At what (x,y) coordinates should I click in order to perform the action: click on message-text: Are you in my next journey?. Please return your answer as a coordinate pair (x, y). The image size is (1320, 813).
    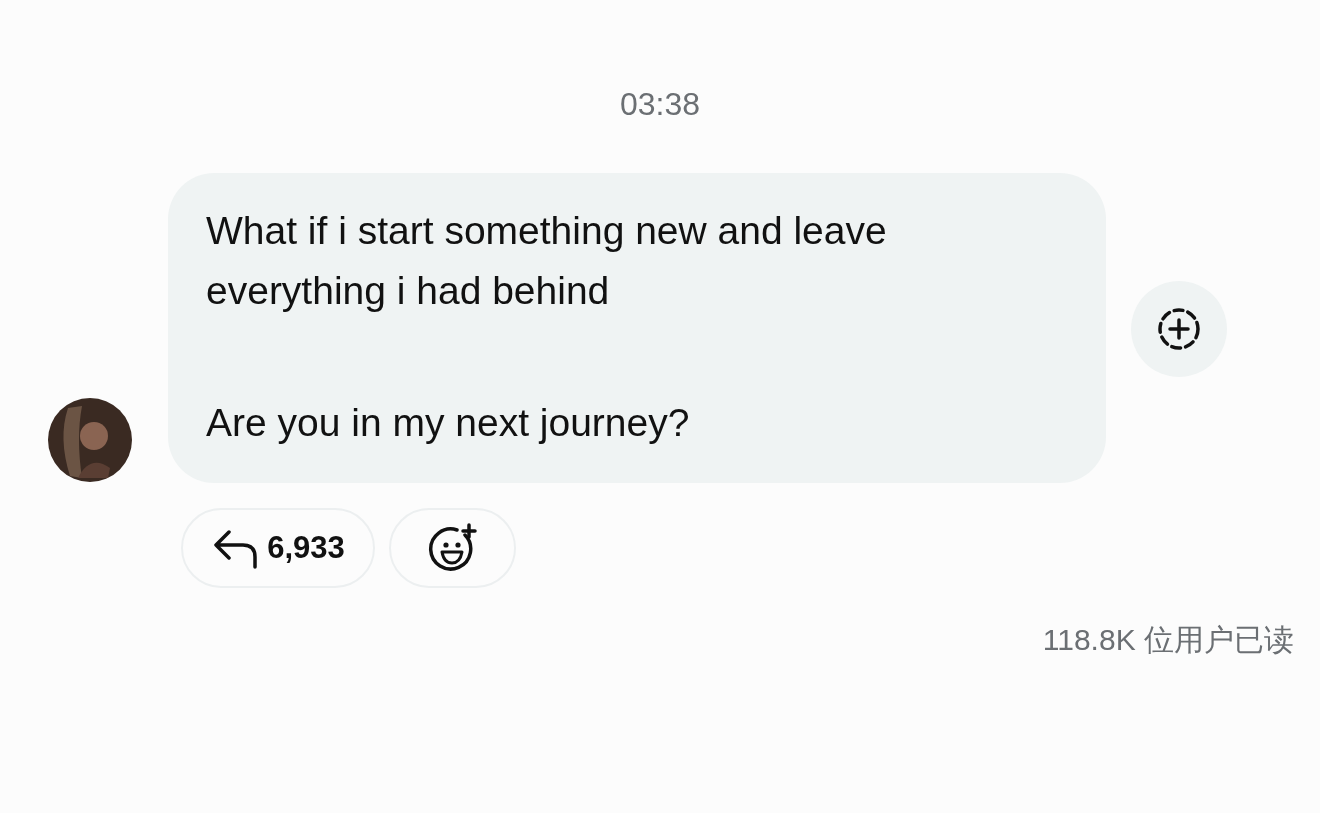
    Looking at the image, I should click on (448, 423).